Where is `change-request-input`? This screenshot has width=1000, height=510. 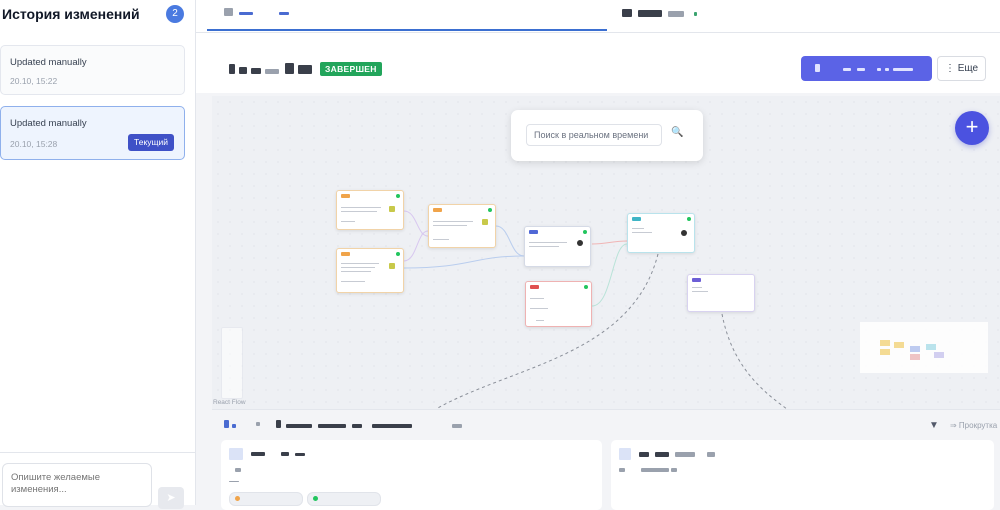 change-request-input is located at coordinates (77, 485).